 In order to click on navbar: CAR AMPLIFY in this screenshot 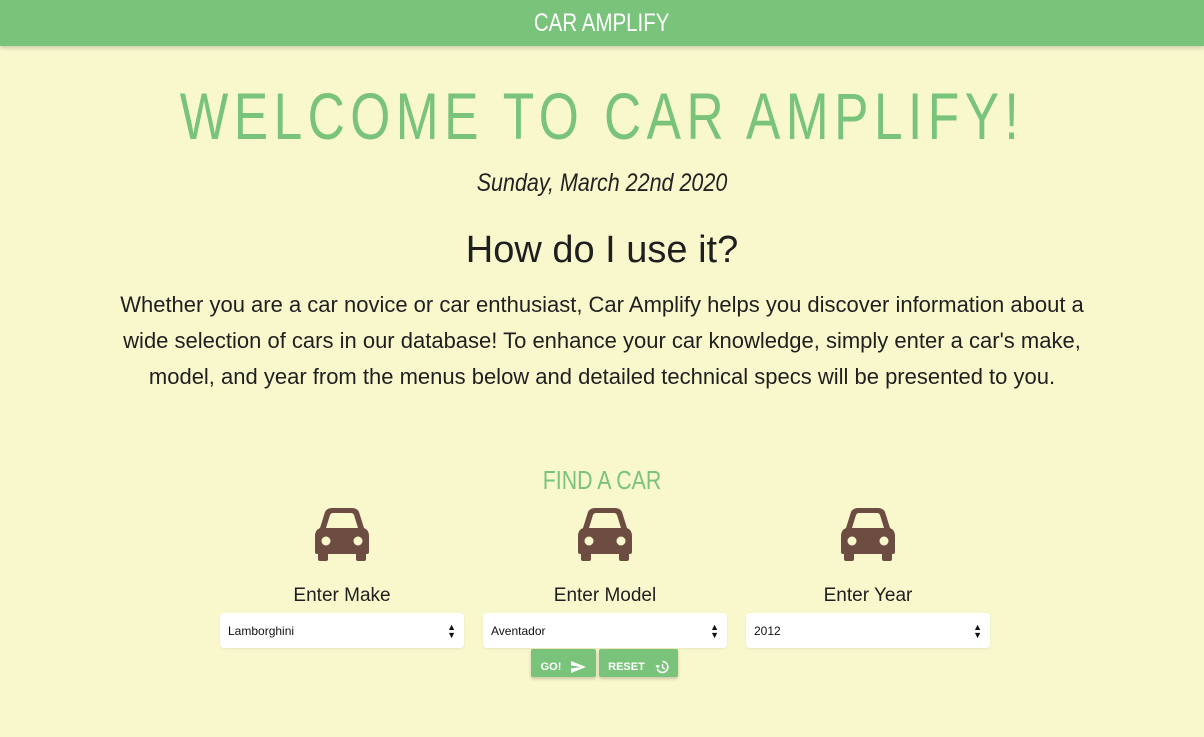, I will do `click(602, 23)`.